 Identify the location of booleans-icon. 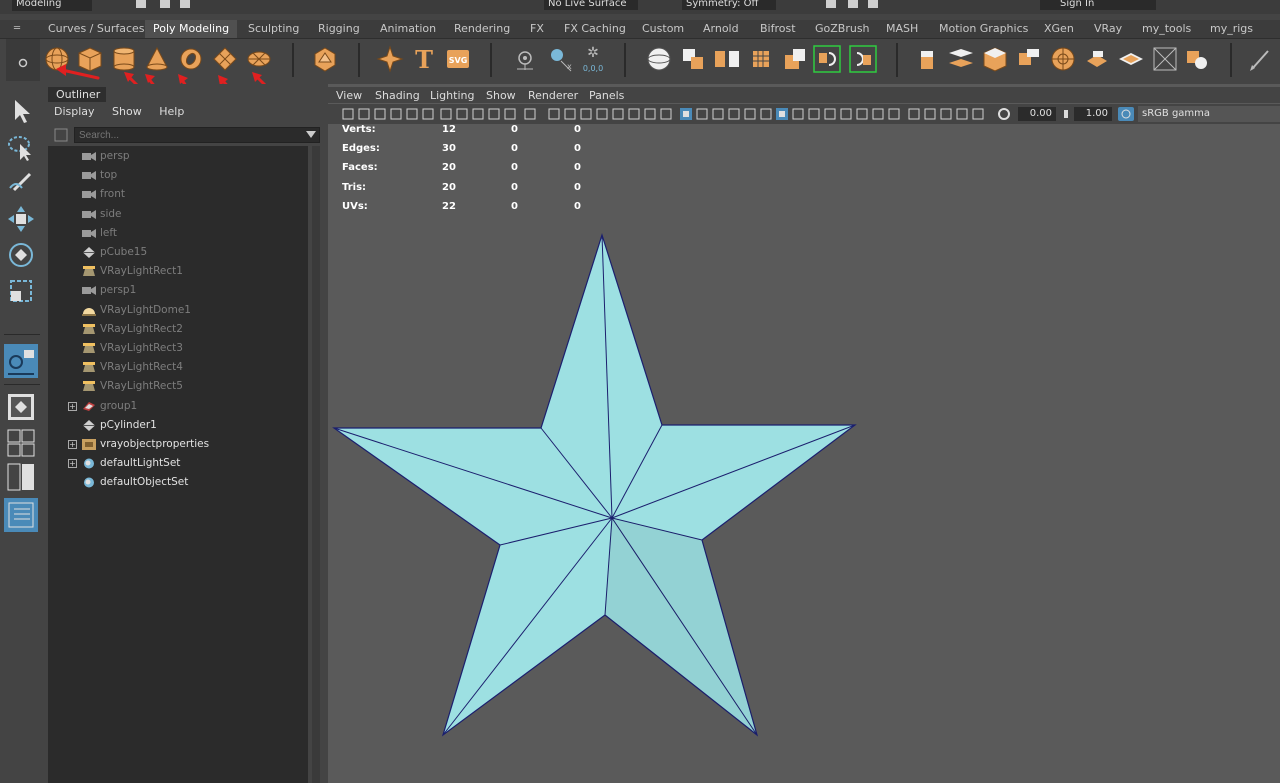
(795, 59).